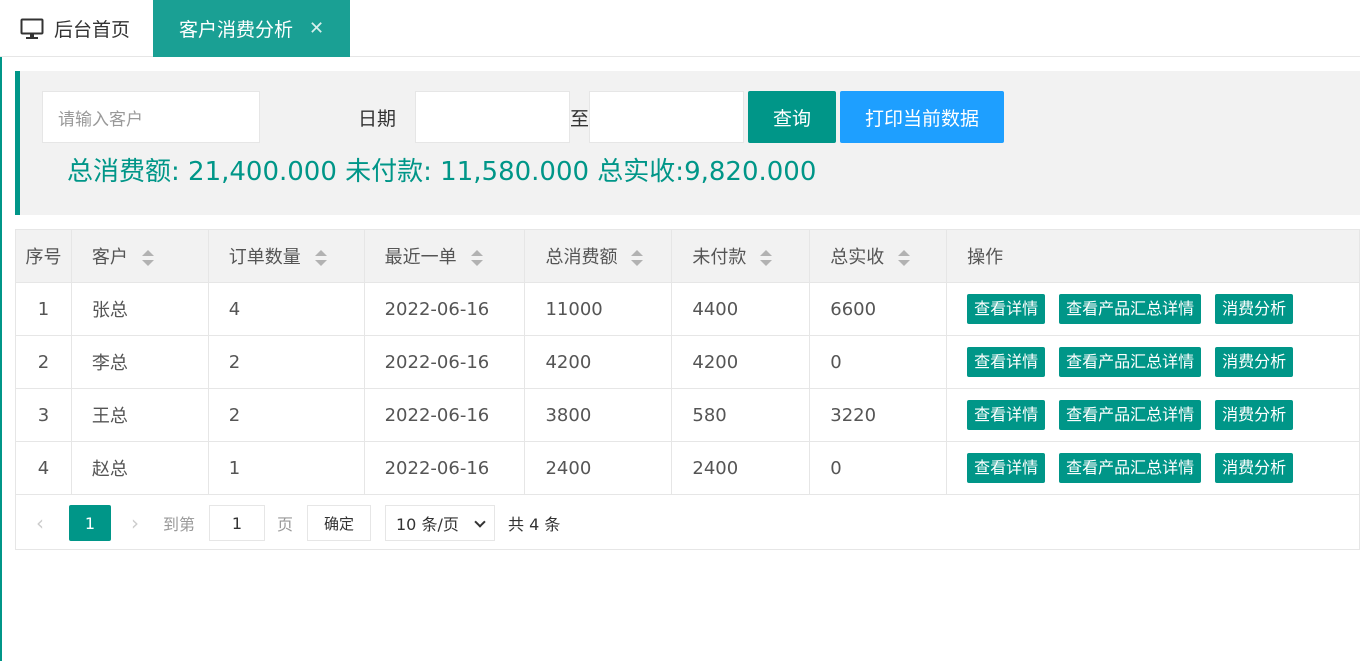 The width and height of the screenshot is (1360, 661). I want to click on end-date-input, so click(666, 117).